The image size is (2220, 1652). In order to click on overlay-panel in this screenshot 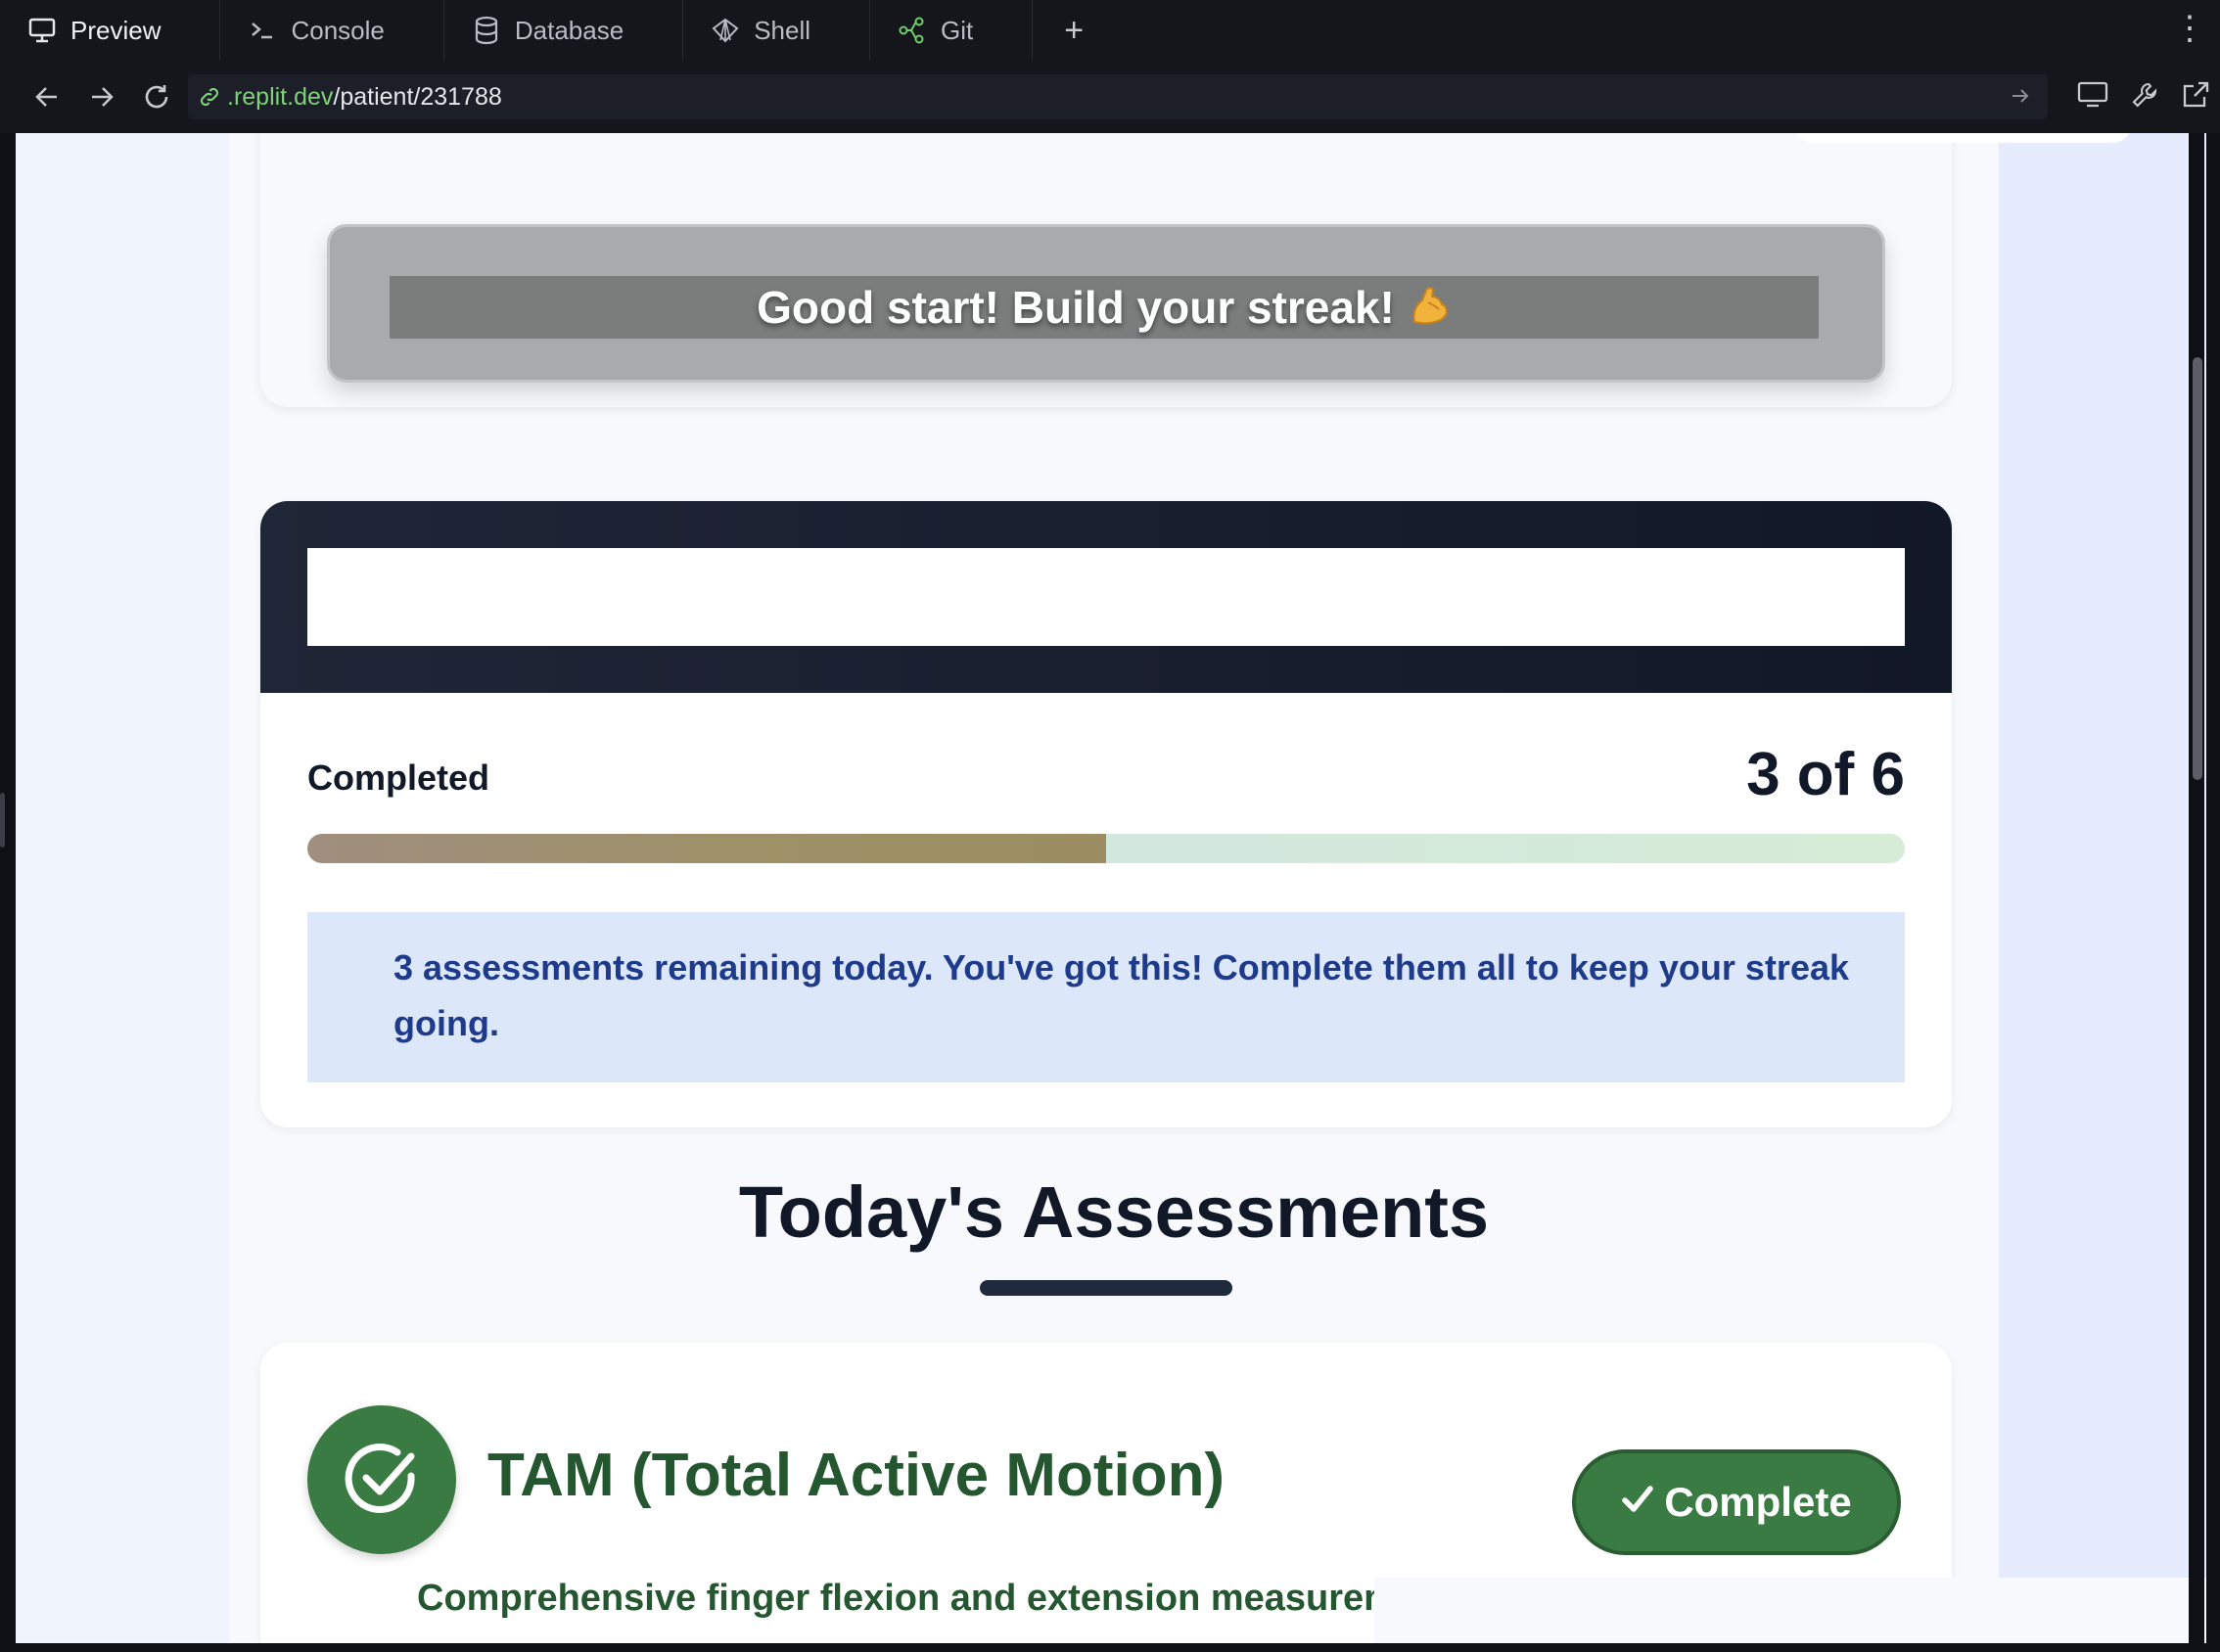, I will do `click(1790, 1610)`.